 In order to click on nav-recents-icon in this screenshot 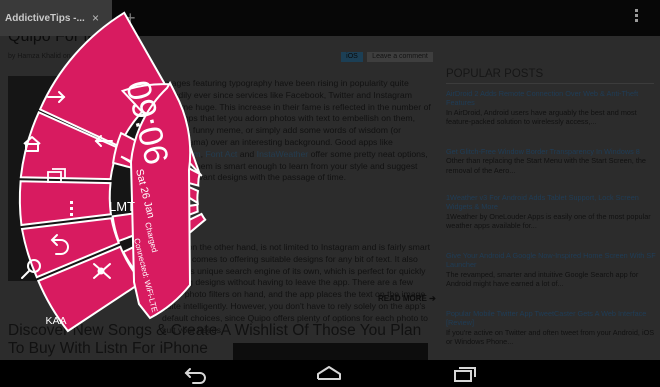, I will do `click(465, 374)`.